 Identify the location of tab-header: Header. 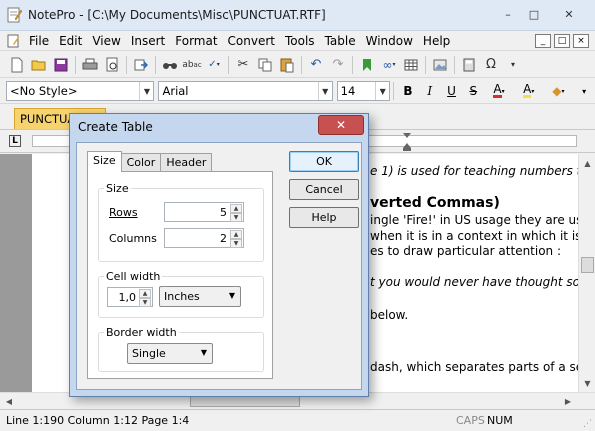
(186, 162).